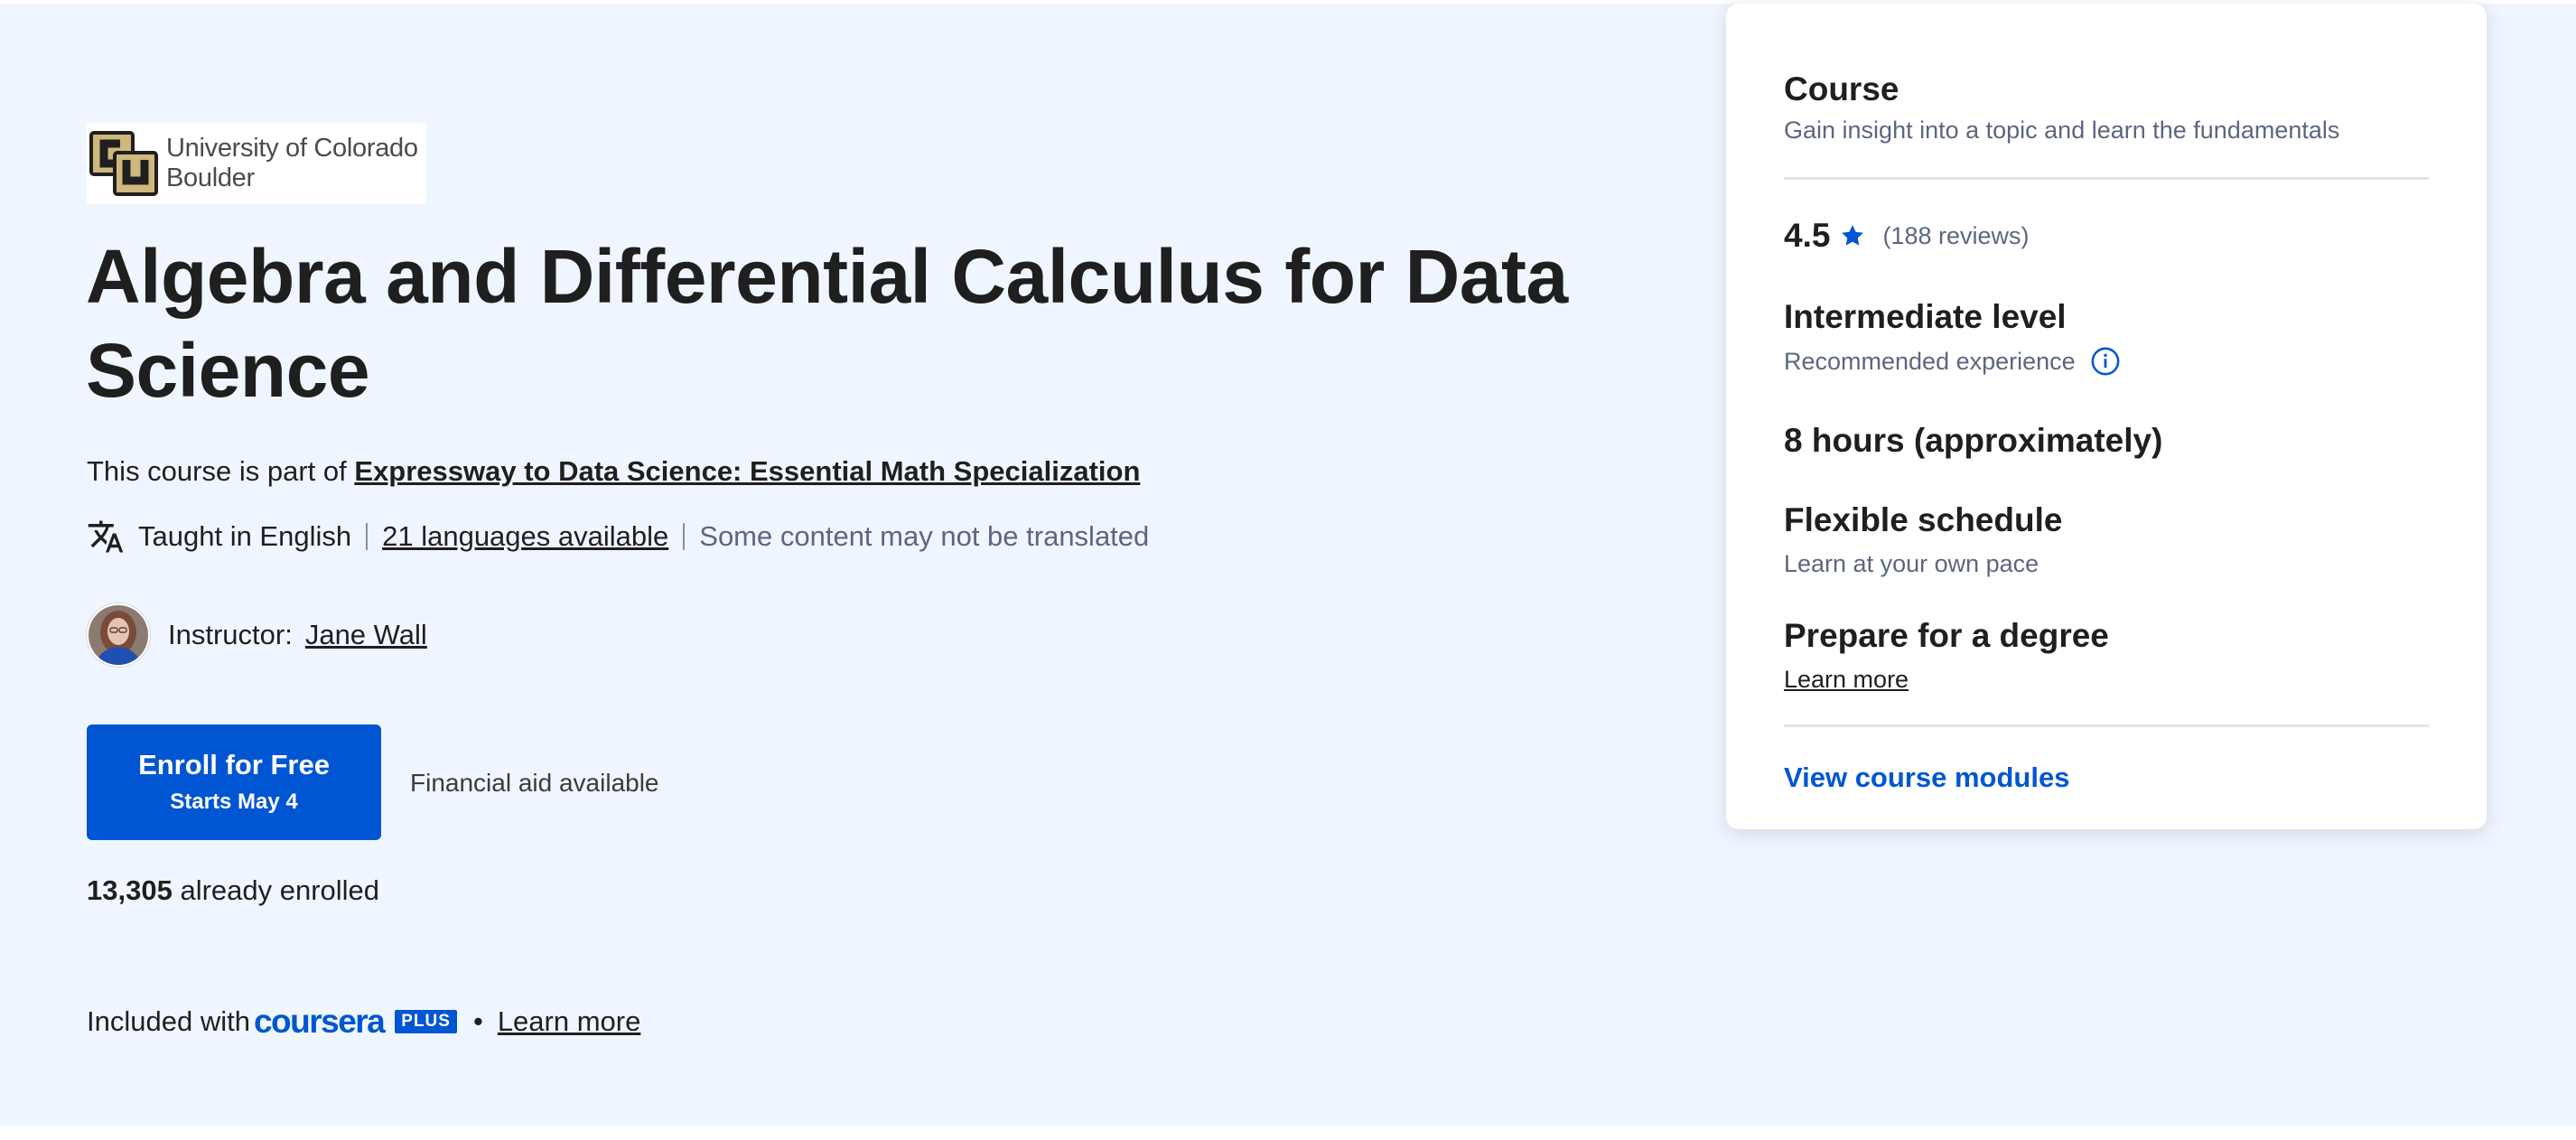 The width and height of the screenshot is (2576, 1140). What do you see at coordinates (2105, 362) in the screenshot?
I see `info-icon` at bounding box center [2105, 362].